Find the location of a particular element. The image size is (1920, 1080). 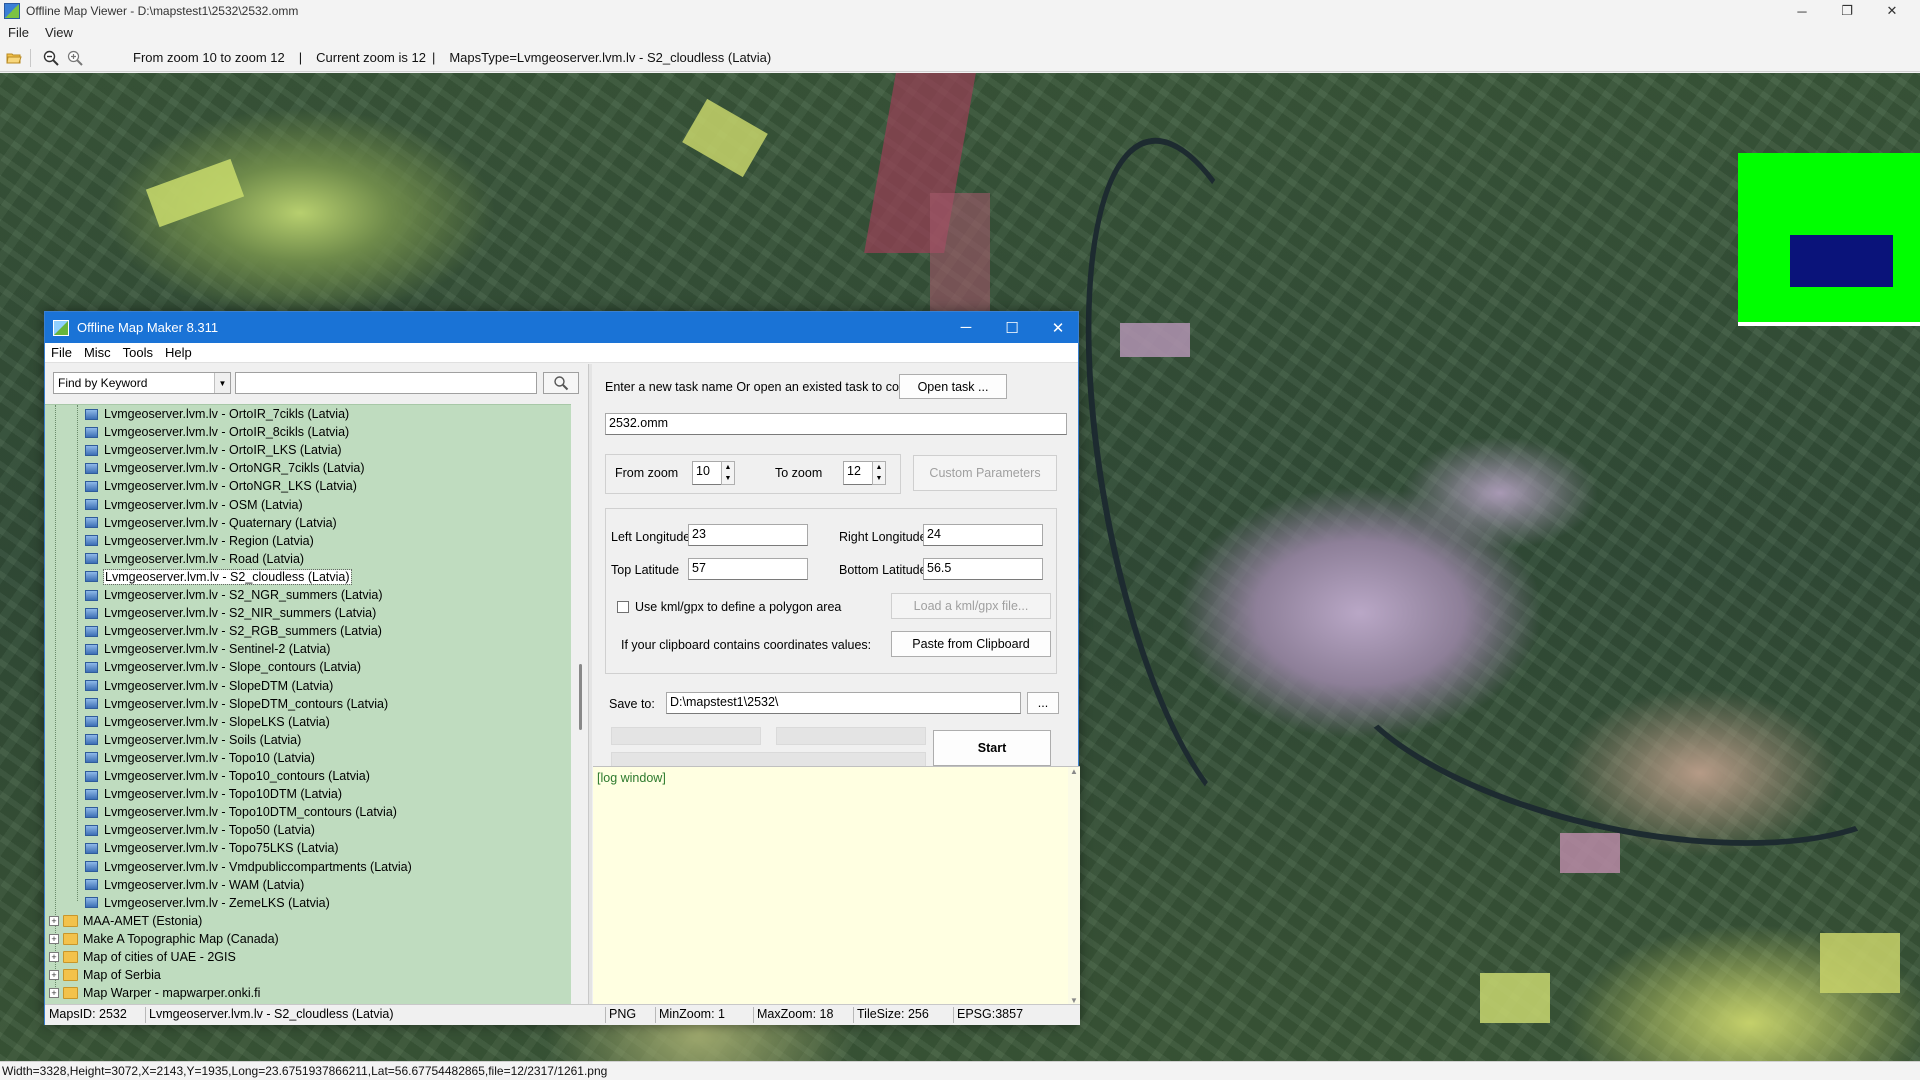

tree-item-map-source: Lvmgeoserver.lvm.lv - Region (Latvia) is located at coordinates (199, 541).